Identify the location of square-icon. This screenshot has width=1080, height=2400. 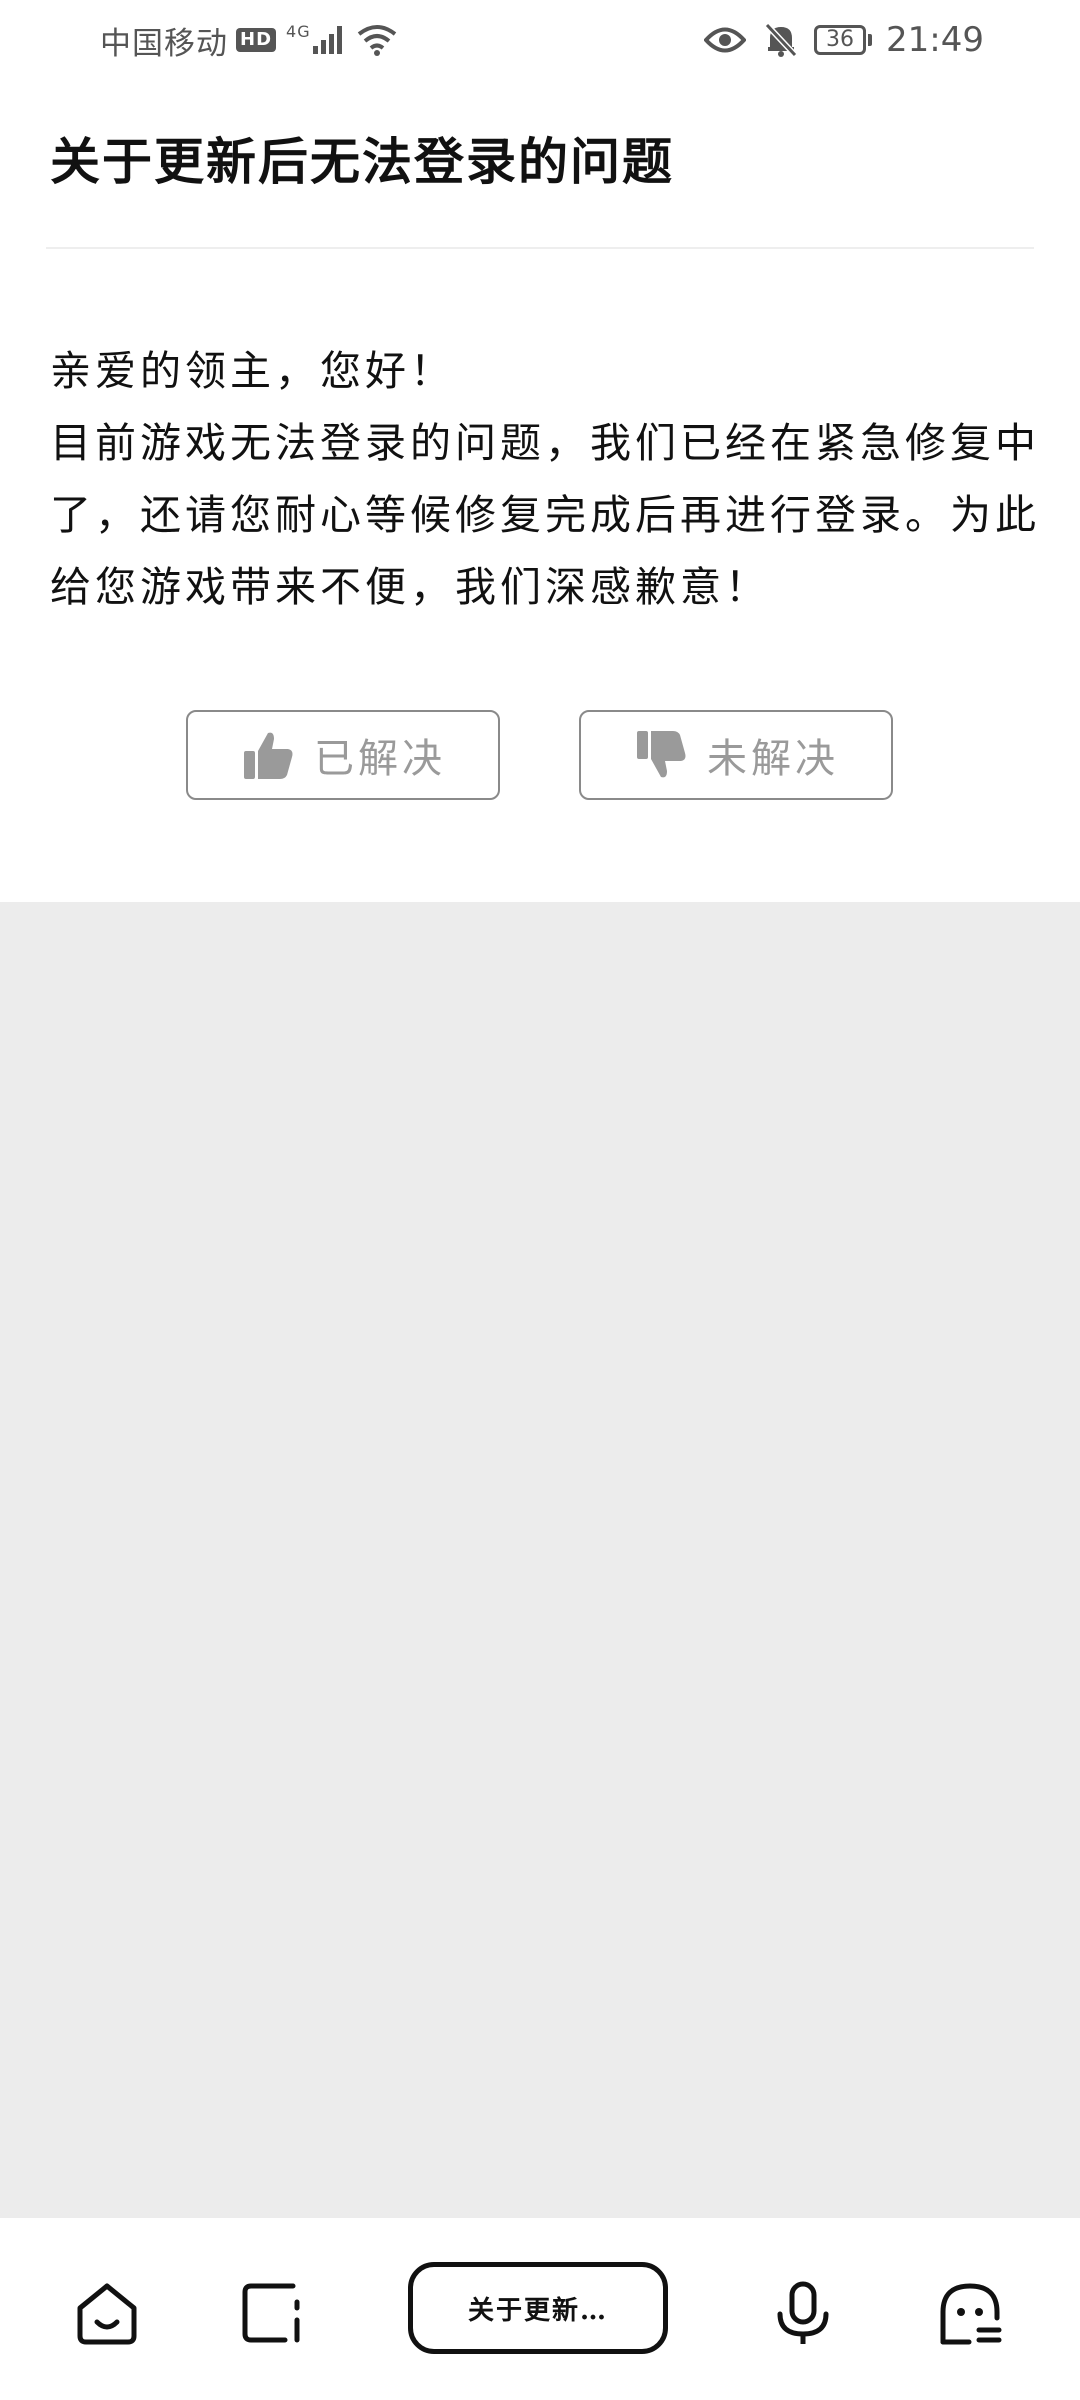
(272, 2313).